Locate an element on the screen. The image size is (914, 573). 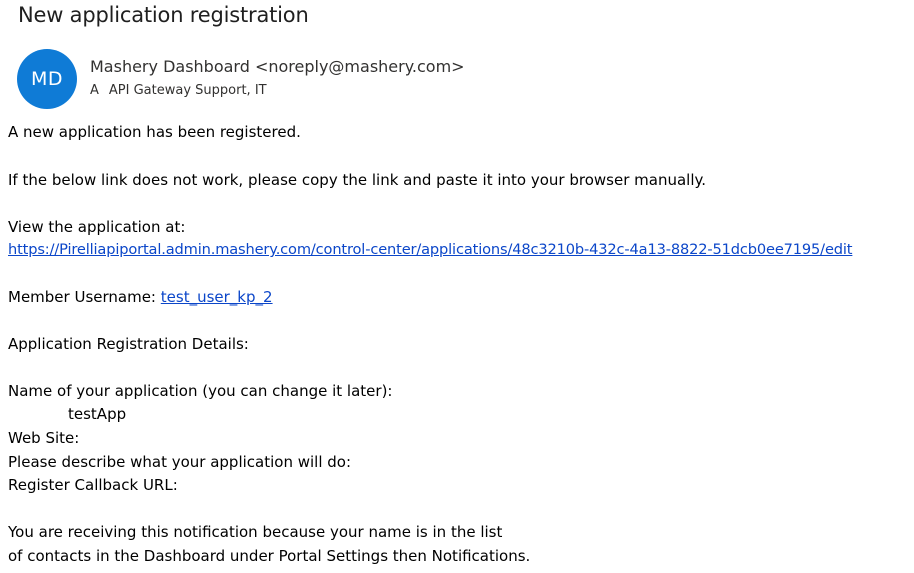
member-username-line: Member Username: test_user_kp_2 is located at coordinates (140, 297).